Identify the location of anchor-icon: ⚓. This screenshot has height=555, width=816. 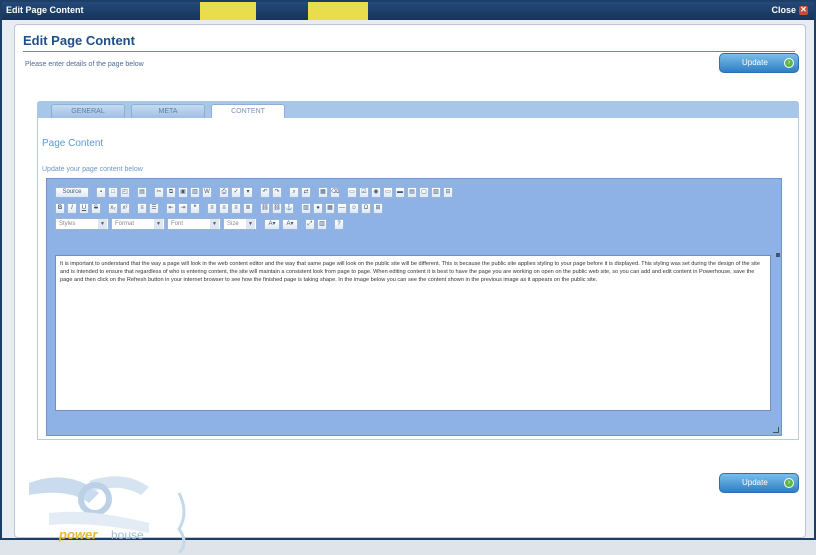
(289, 208).